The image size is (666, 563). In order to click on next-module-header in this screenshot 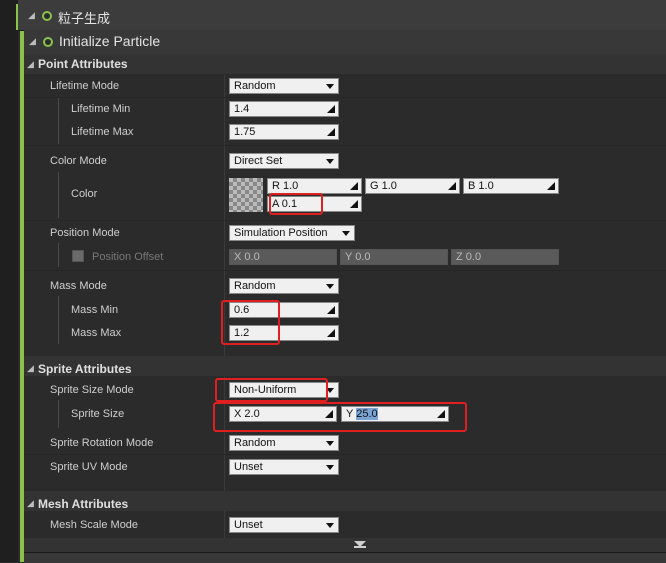, I will do `click(345, 557)`.